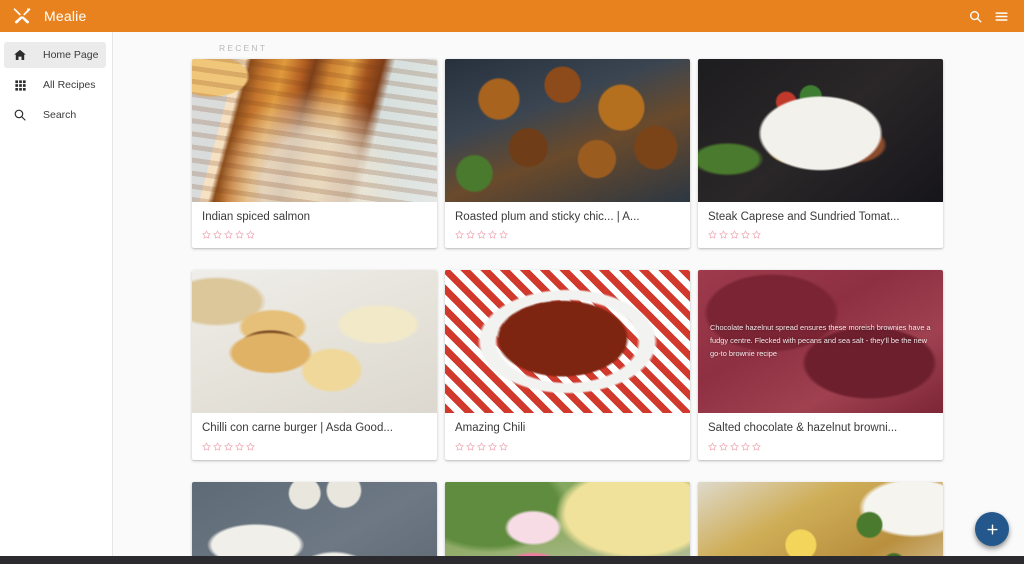  What do you see at coordinates (65, 16) in the screenshot?
I see `app-title: Mealie` at bounding box center [65, 16].